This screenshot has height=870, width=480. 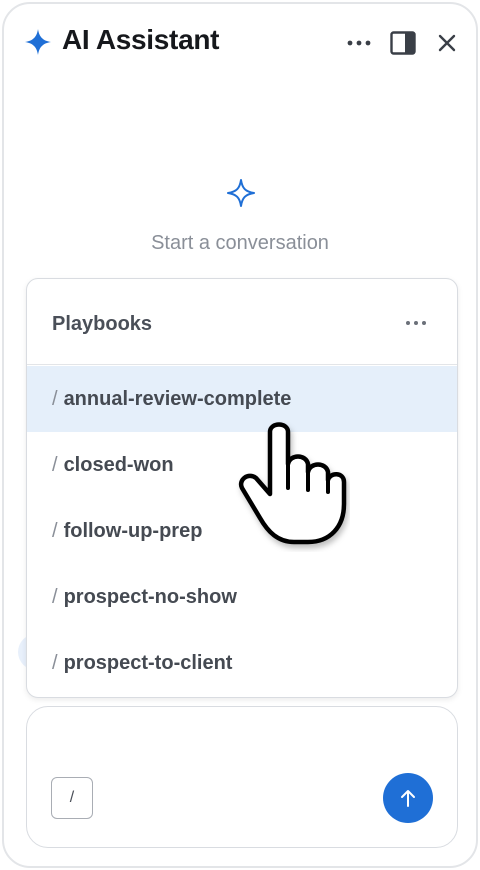 I want to click on app-title: AI Assistant, so click(x=141, y=39).